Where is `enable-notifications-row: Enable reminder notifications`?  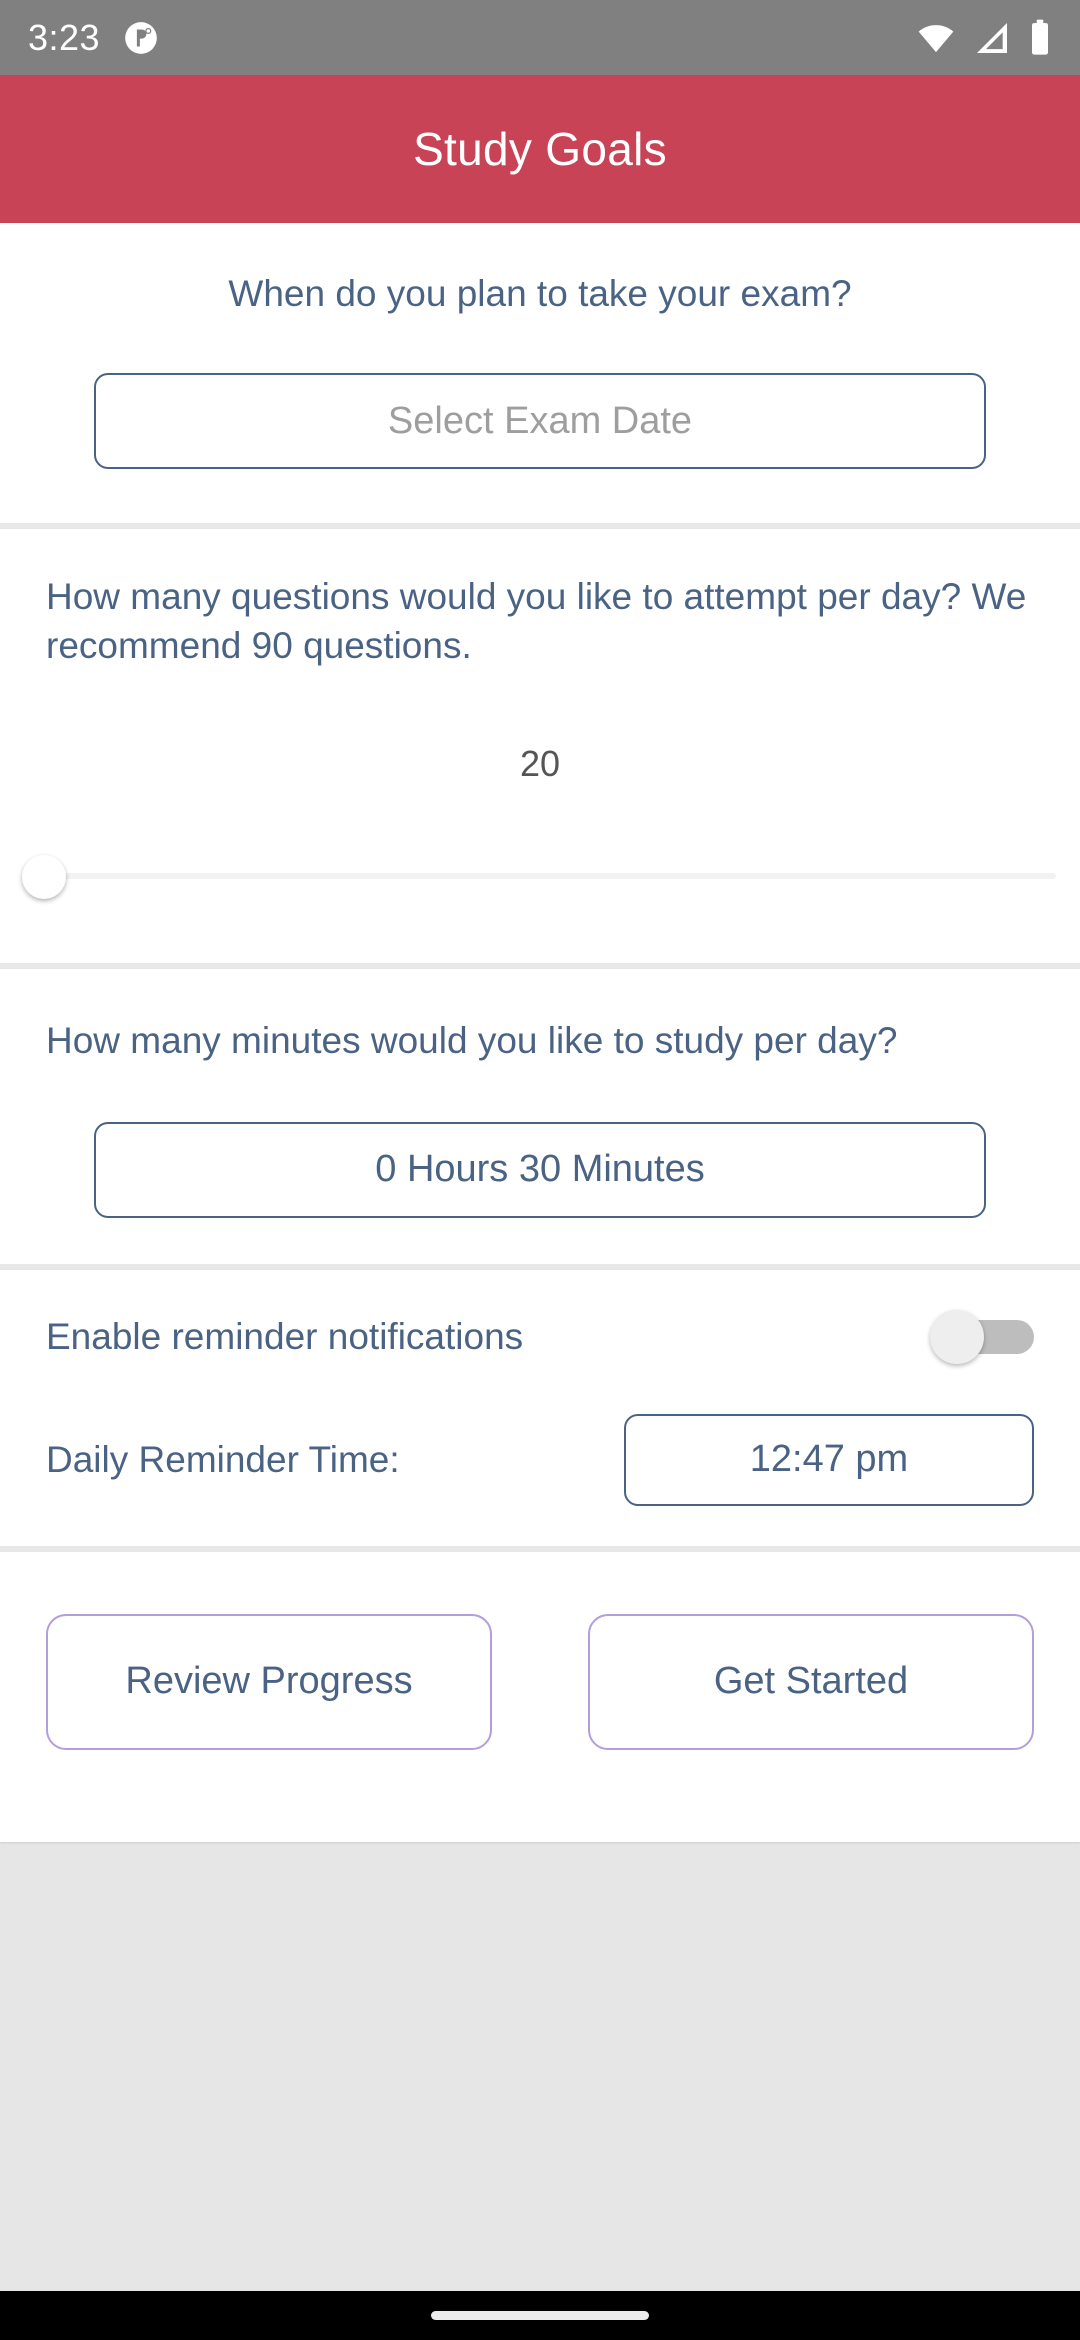
enable-notifications-row: Enable reminder notifications is located at coordinates (540, 1337).